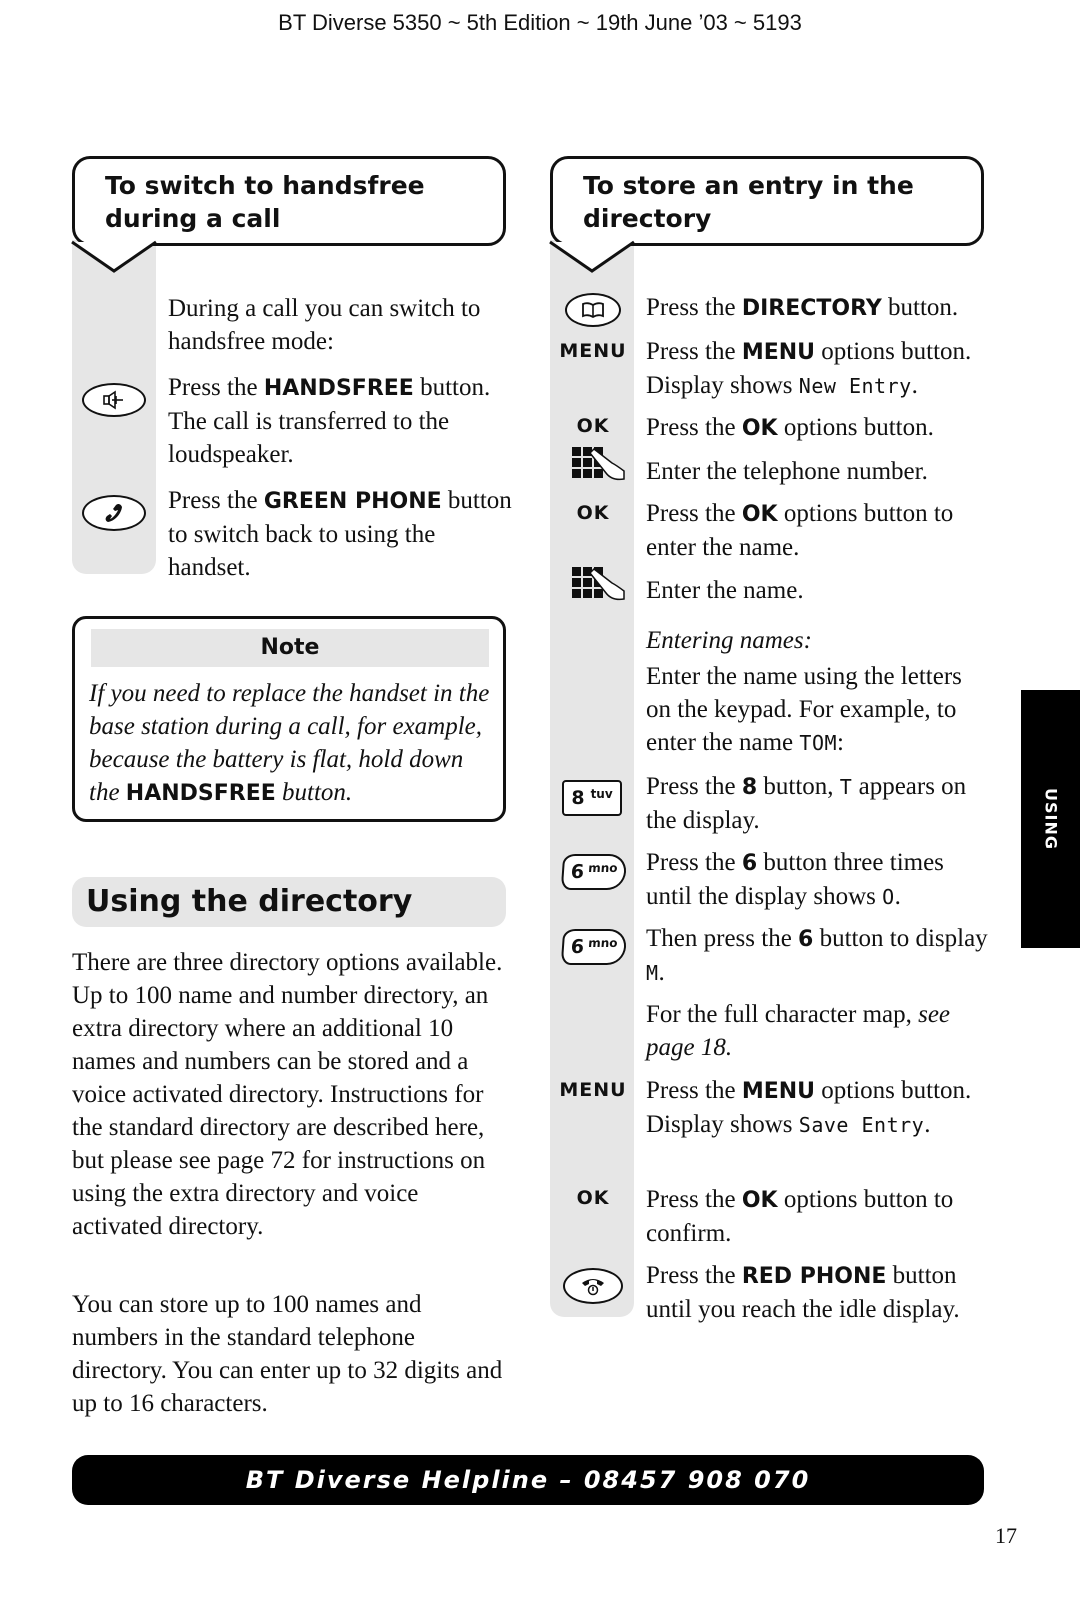 This screenshot has height=1605, width=1080. What do you see at coordinates (846, 787) in the screenshot?
I see `lcd-text: T` at bounding box center [846, 787].